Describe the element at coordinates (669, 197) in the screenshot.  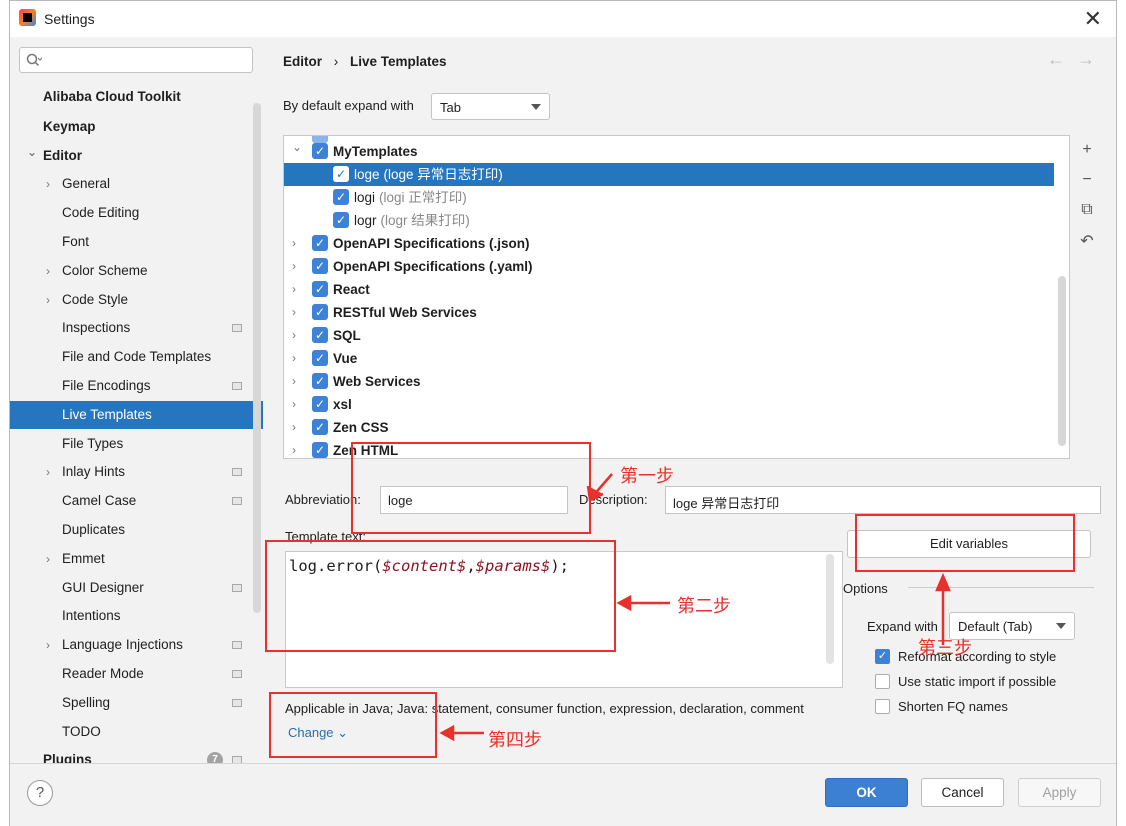
I see `template-item-logi: ✓ logi (logi 正常打印)` at that location.